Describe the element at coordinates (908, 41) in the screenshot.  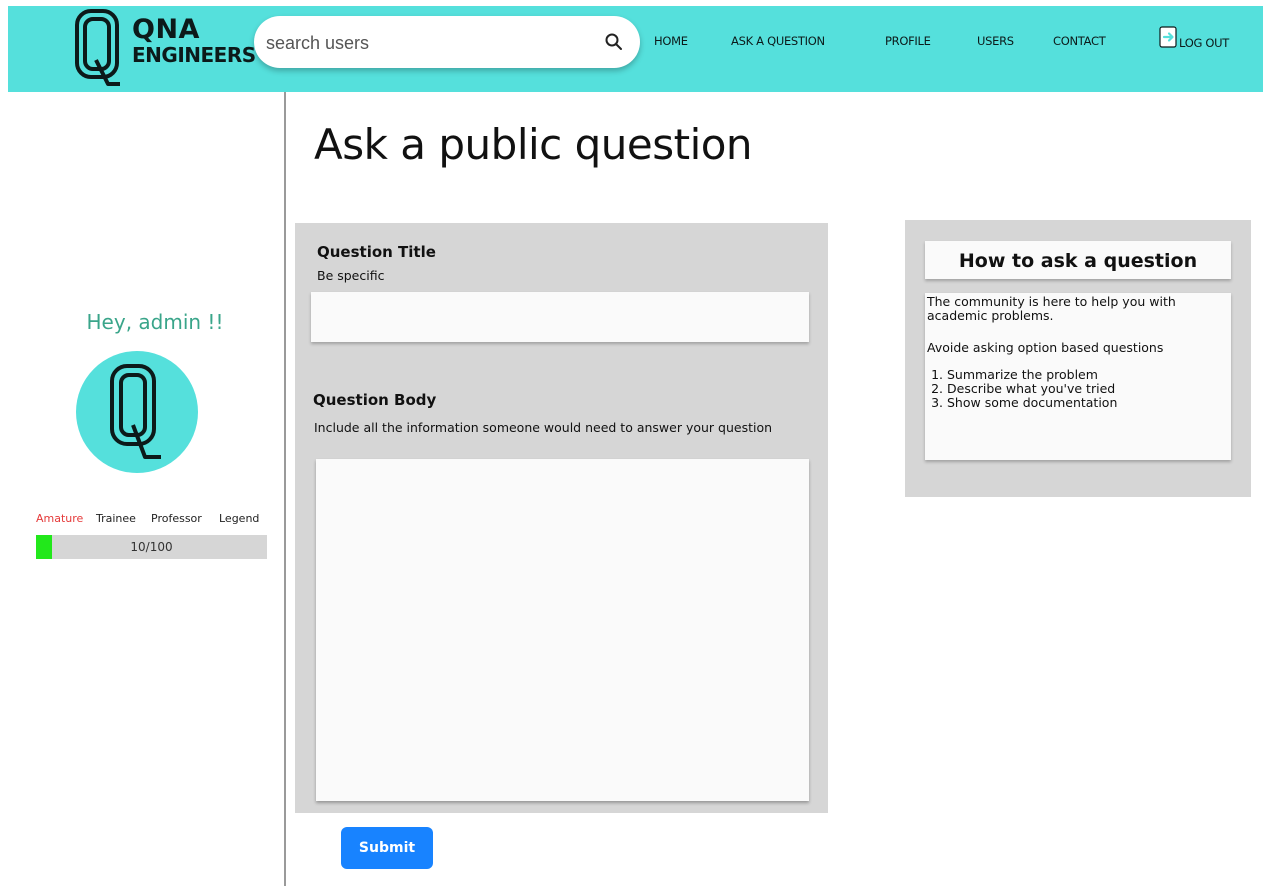
I see `nav-profile: PROFILE` at that location.